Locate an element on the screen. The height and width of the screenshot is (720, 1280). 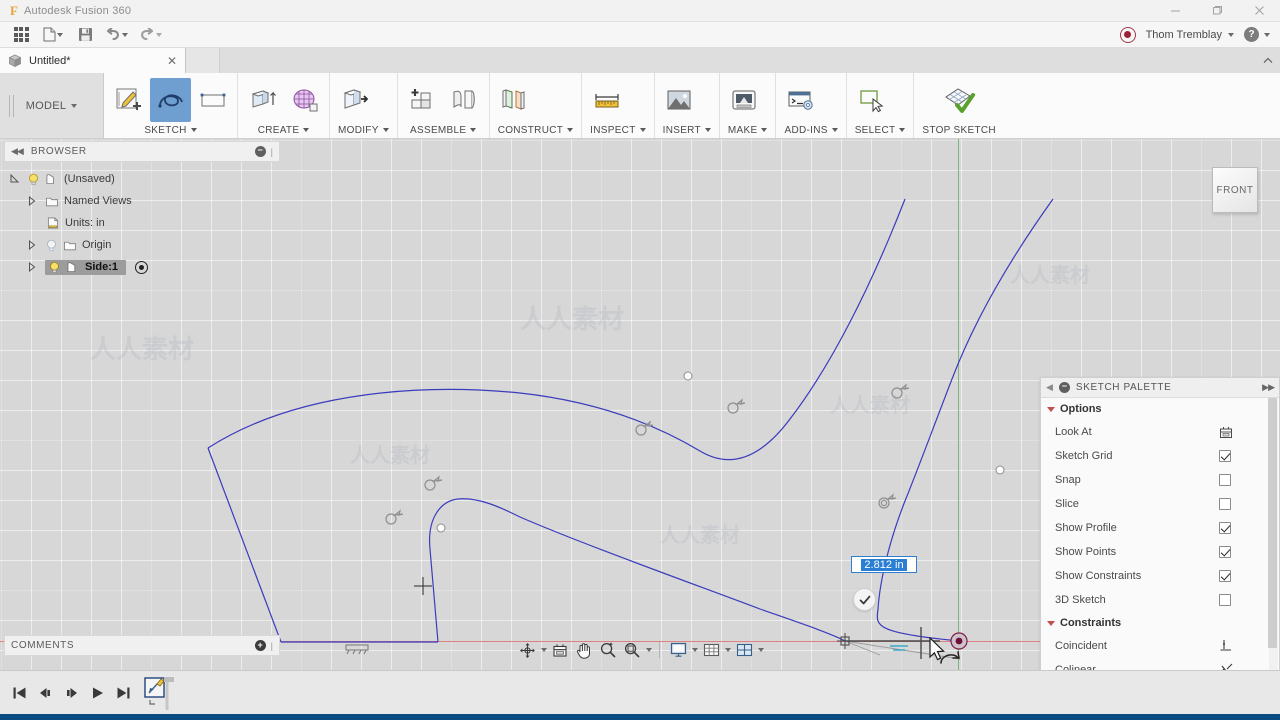
pan-tool-button is located at coordinates (584, 650).